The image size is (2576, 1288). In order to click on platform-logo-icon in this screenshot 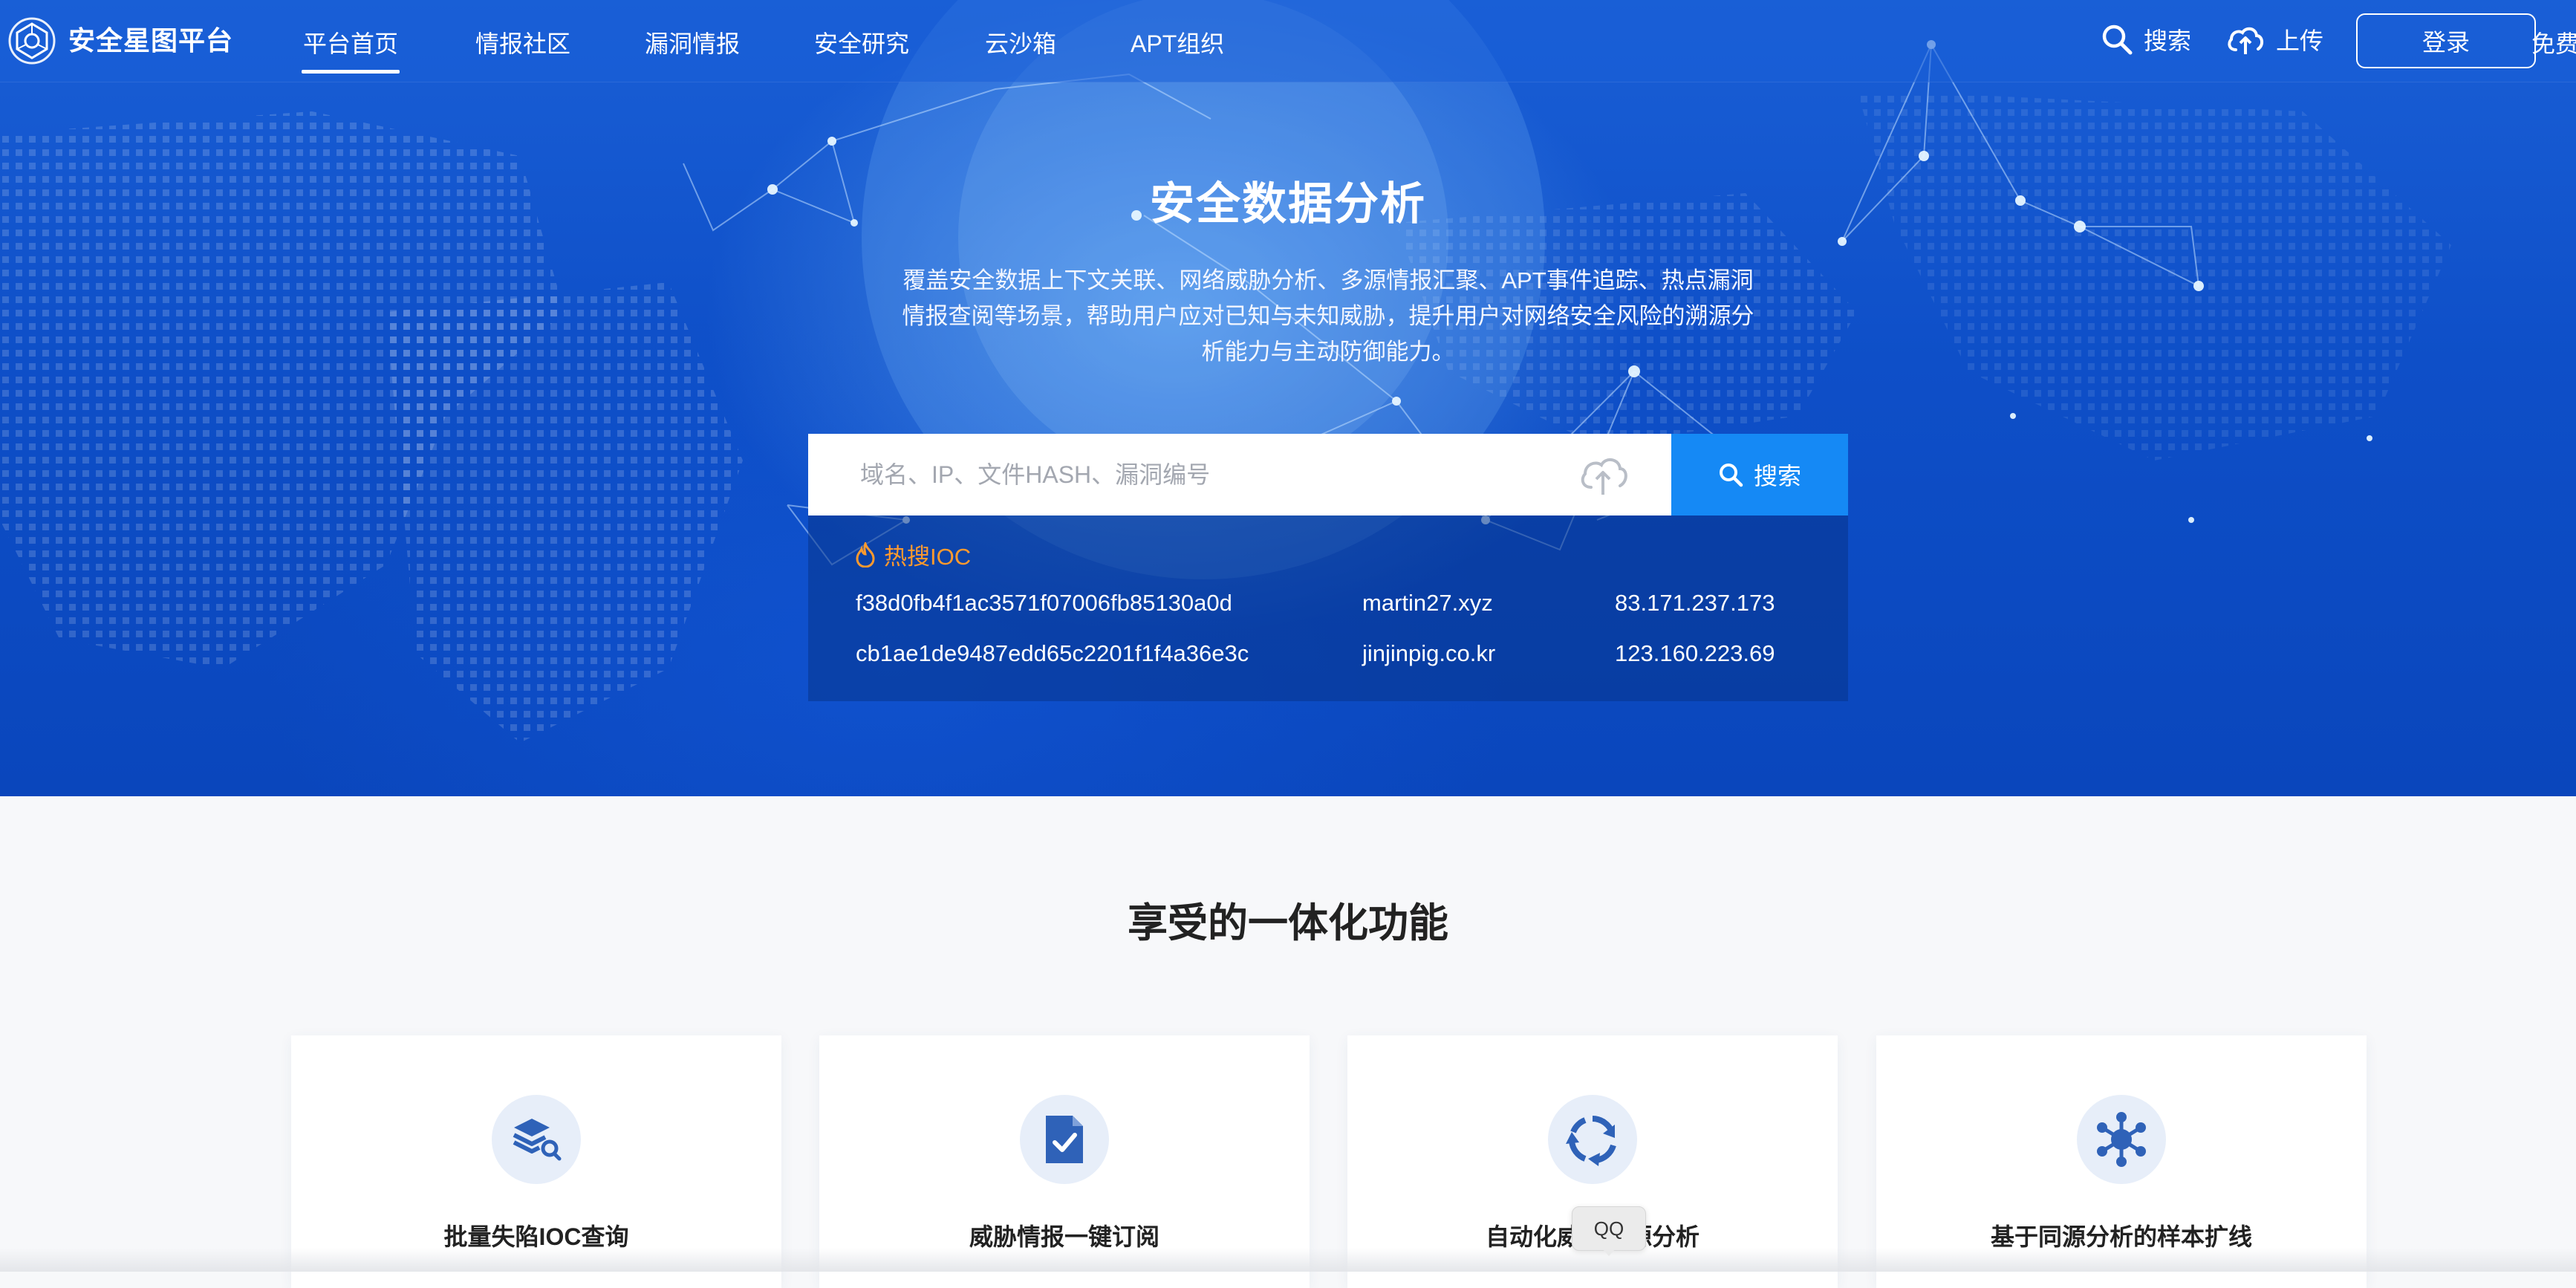, I will do `click(32, 41)`.